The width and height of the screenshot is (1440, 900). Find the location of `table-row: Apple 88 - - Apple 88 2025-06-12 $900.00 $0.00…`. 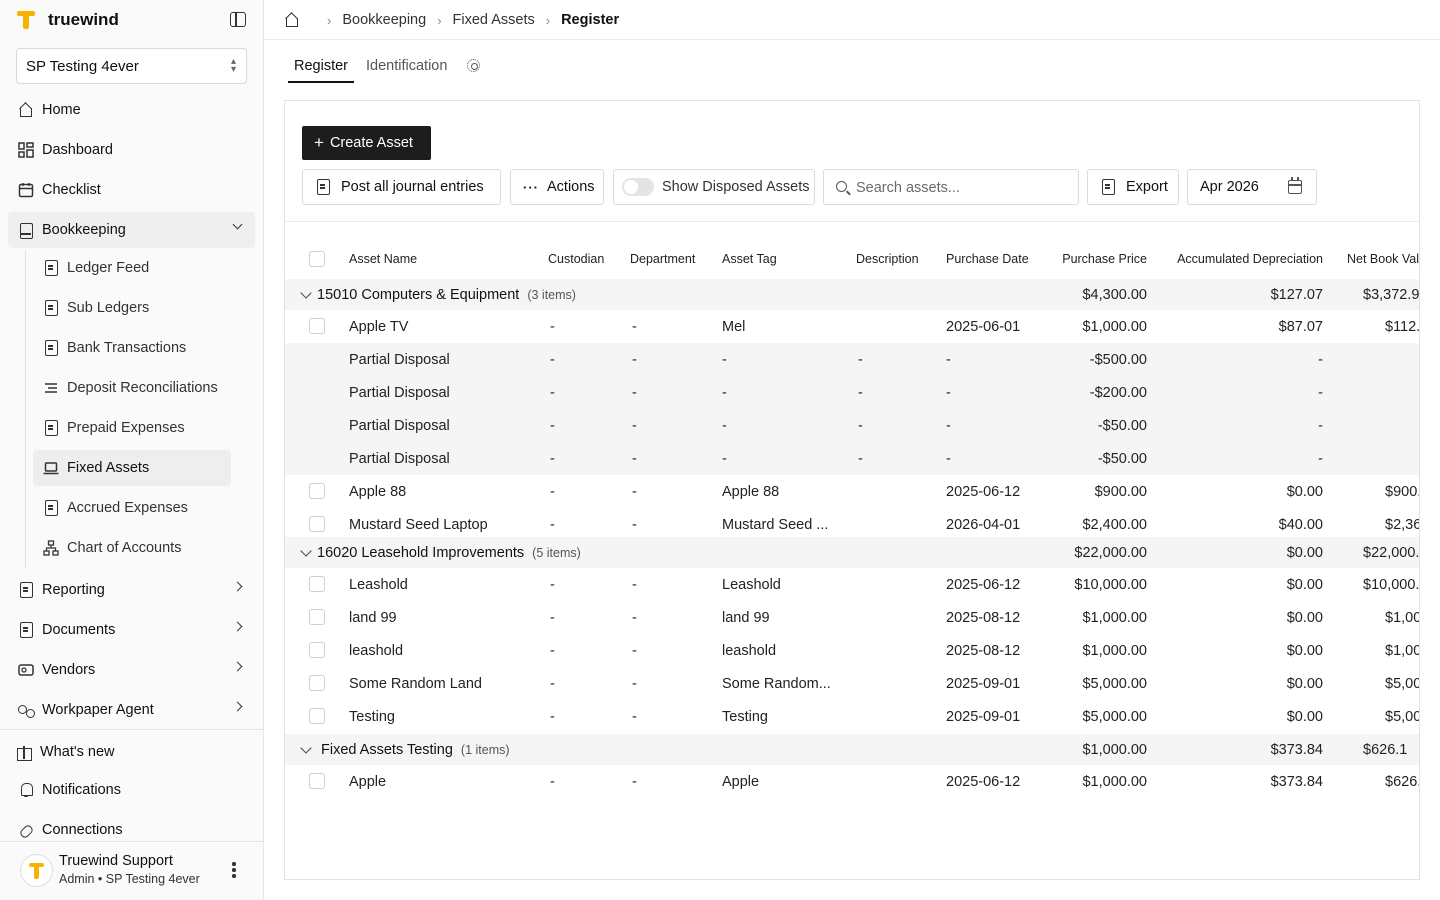

table-row: Apple 88 - - Apple 88 2025-06-12 $900.00 $0.00… is located at coordinates (852, 491).